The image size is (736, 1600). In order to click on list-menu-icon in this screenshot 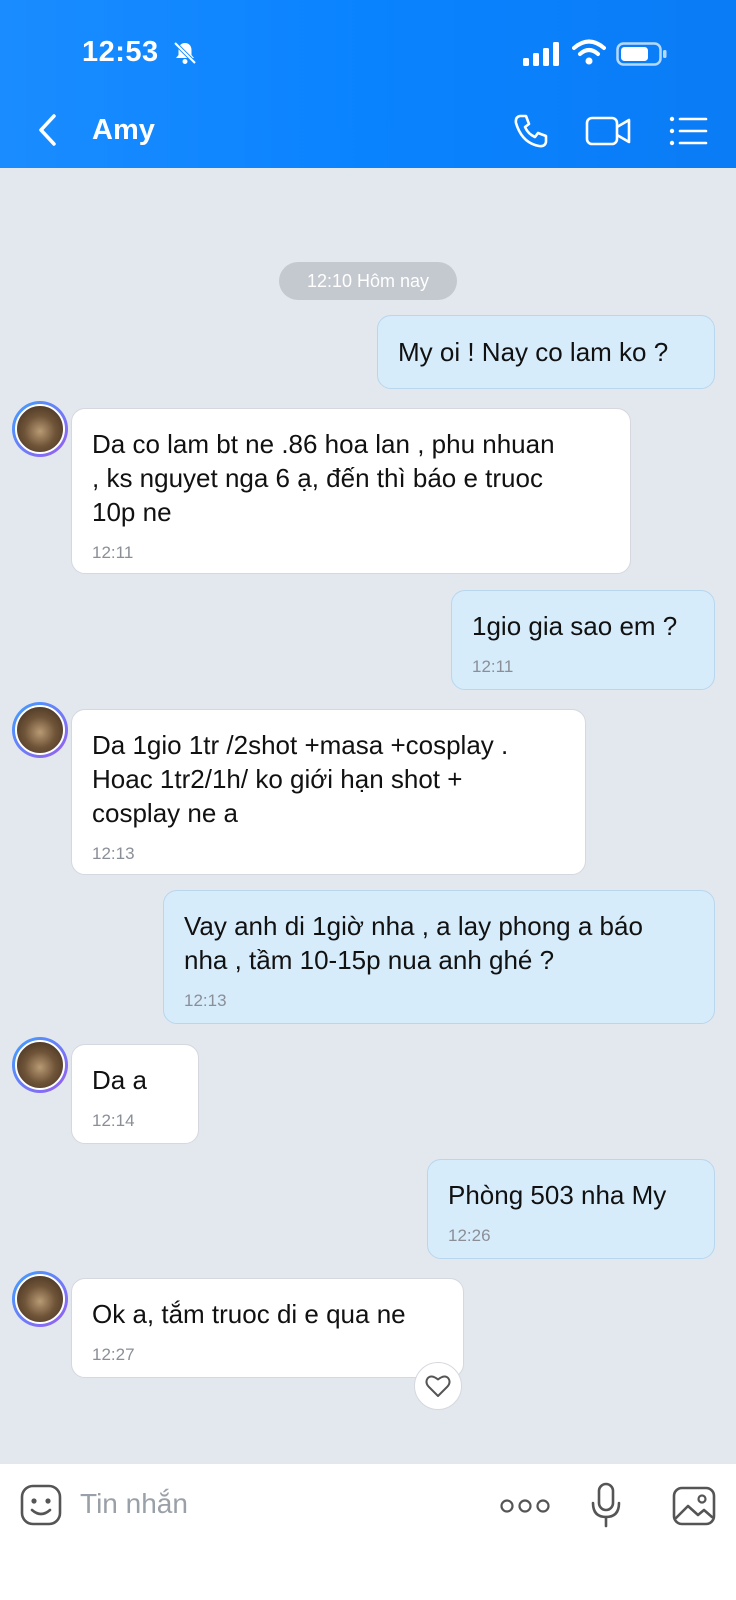, I will do `click(688, 131)`.